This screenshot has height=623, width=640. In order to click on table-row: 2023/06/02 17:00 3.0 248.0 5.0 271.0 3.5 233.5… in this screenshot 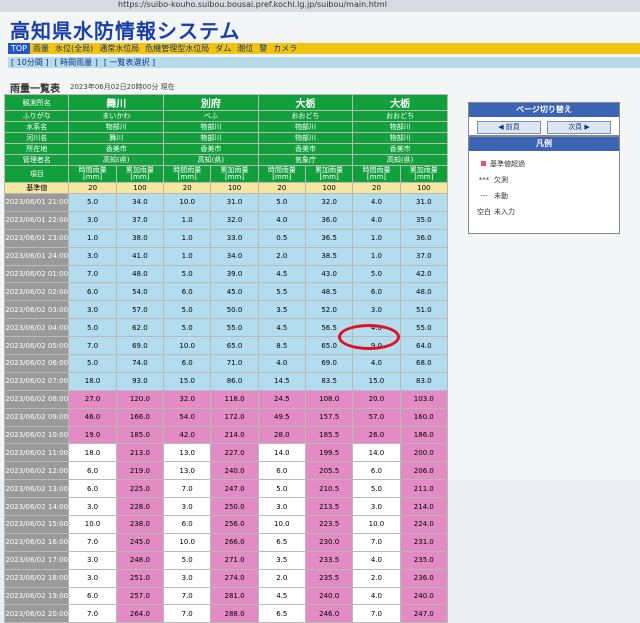, I will do `click(226, 560)`.